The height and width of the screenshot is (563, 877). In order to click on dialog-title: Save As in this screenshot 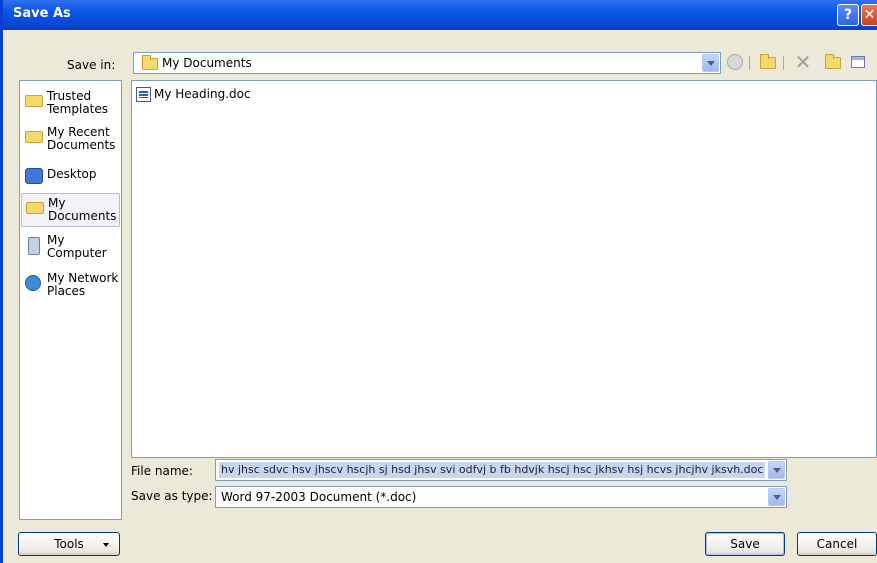, I will do `click(42, 13)`.